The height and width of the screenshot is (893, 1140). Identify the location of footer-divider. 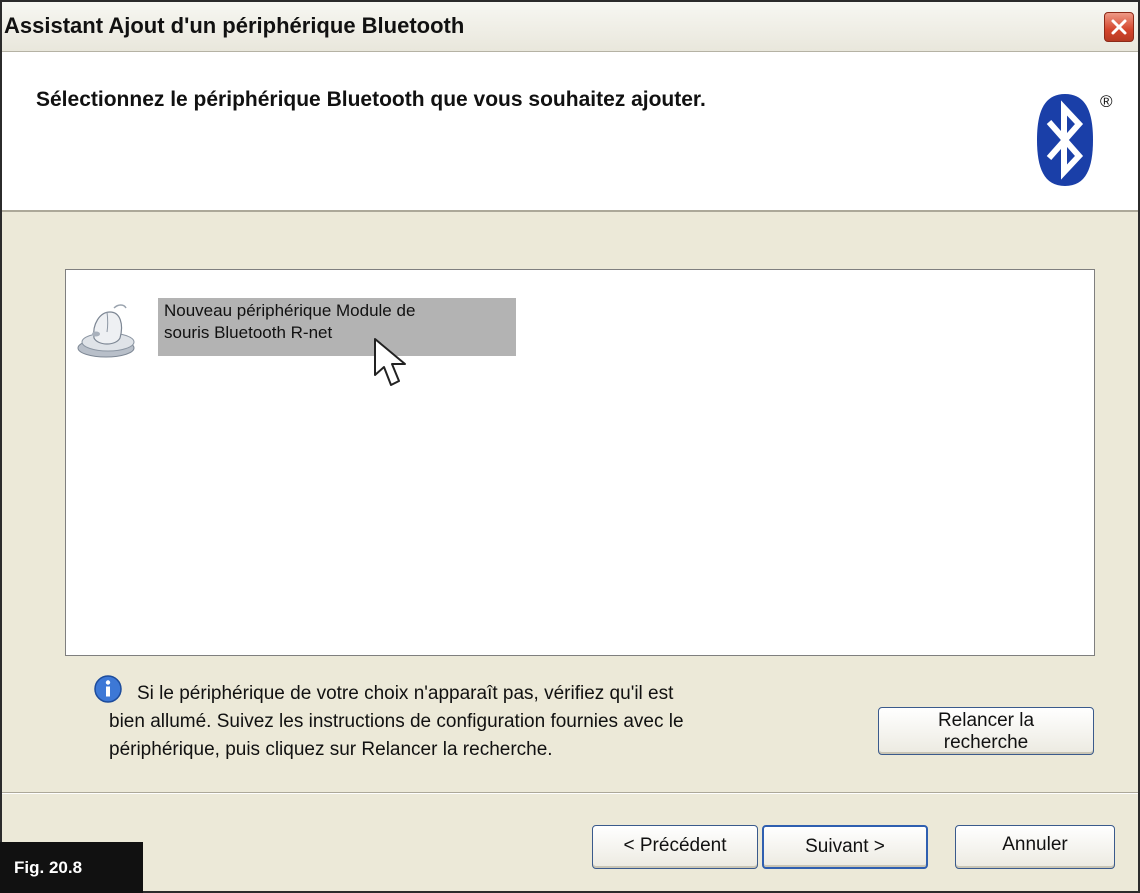
(570, 793).